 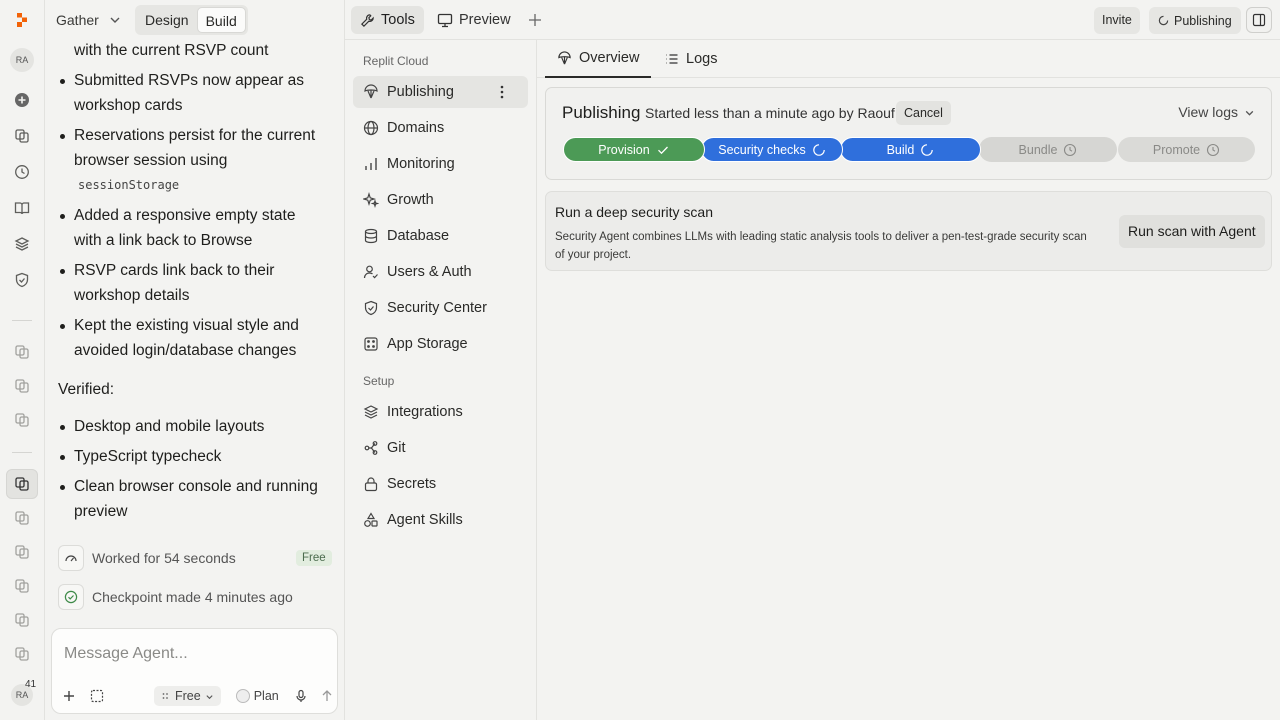 I want to click on stage-security-checks: Security checks, so click(x=772, y=149).